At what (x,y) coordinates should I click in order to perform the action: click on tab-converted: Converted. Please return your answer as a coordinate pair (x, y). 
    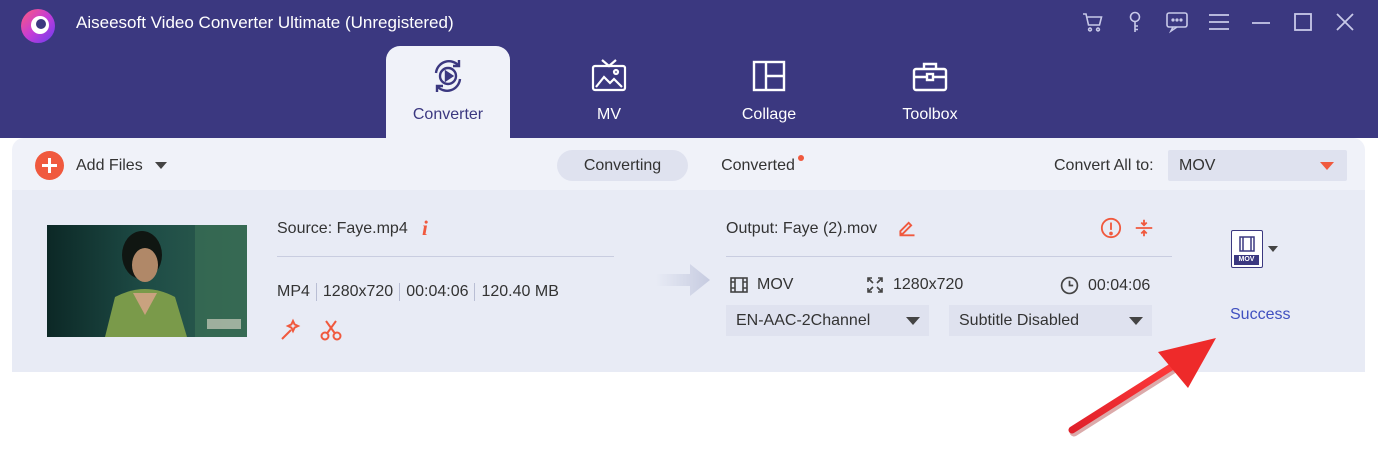
    Looking at the image, I should click on (758, 165).